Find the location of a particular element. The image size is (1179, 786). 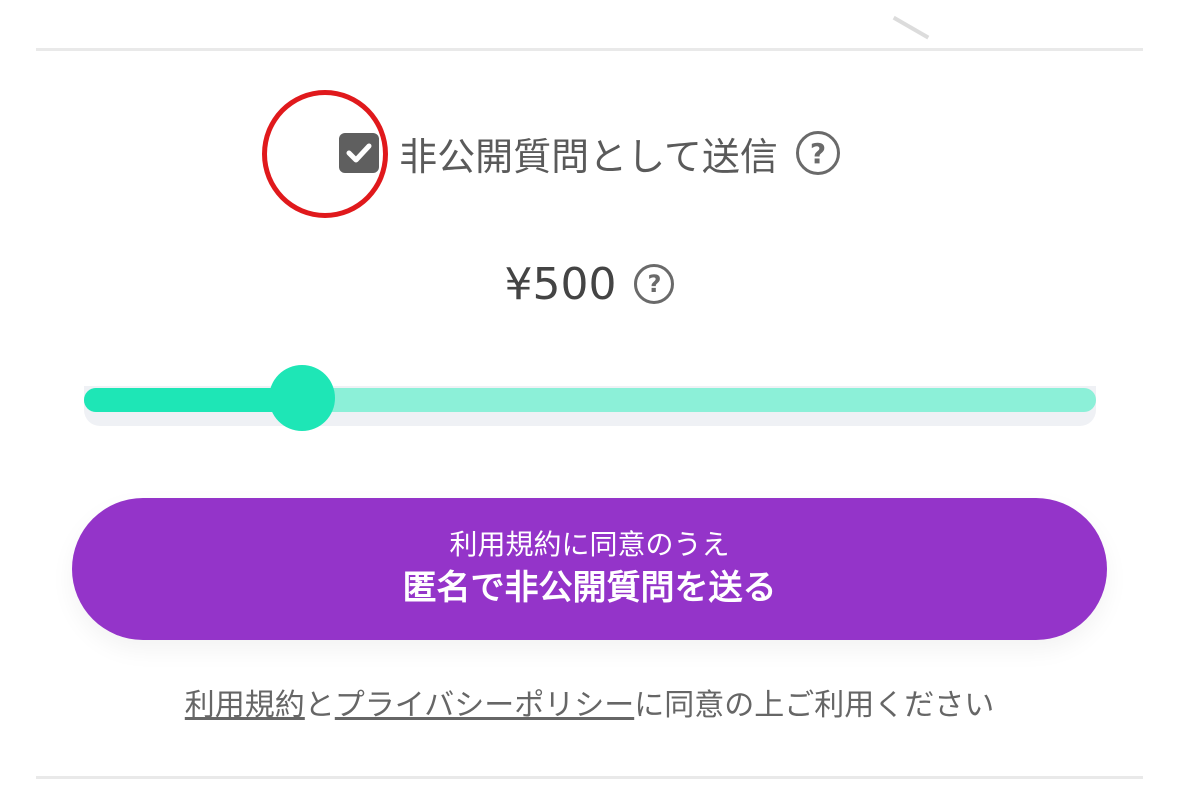

price-display: ¥500 ? is located at coordinates (589, 284).